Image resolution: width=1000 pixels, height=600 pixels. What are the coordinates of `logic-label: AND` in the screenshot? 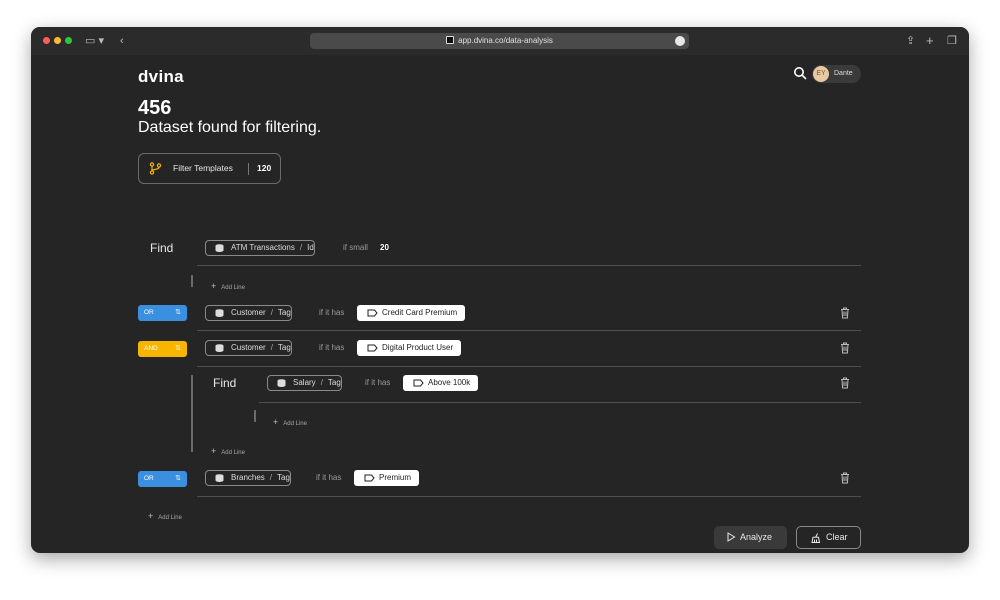 It's located at (151, 348).